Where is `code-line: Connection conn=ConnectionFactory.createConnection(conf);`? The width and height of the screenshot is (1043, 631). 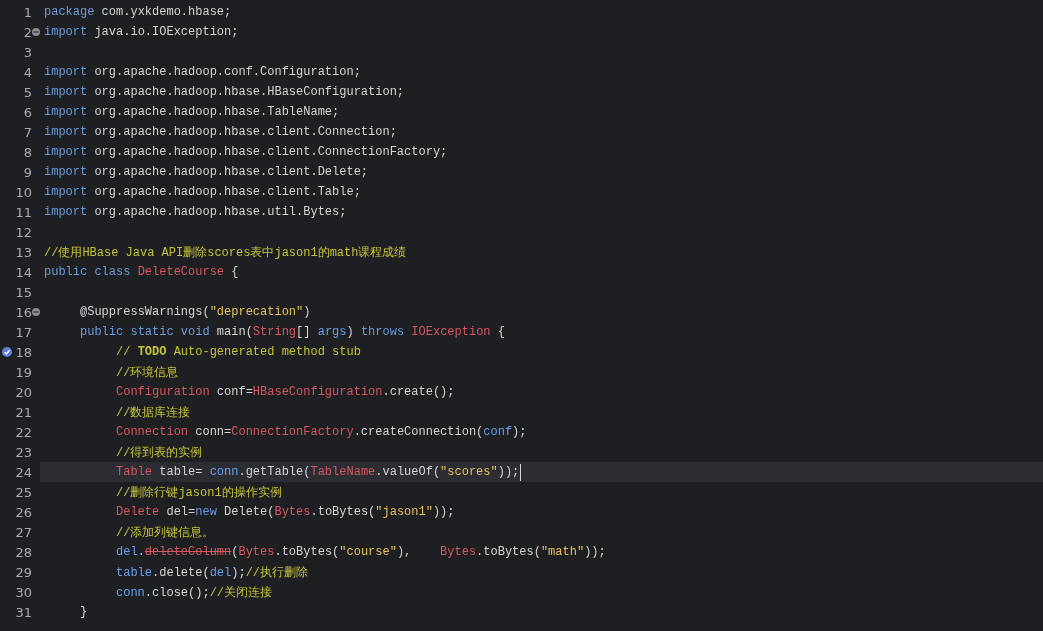
code-line: Connection conn=ConnectionFactory.createConnection(conf); is located at coordinates (321, 432).